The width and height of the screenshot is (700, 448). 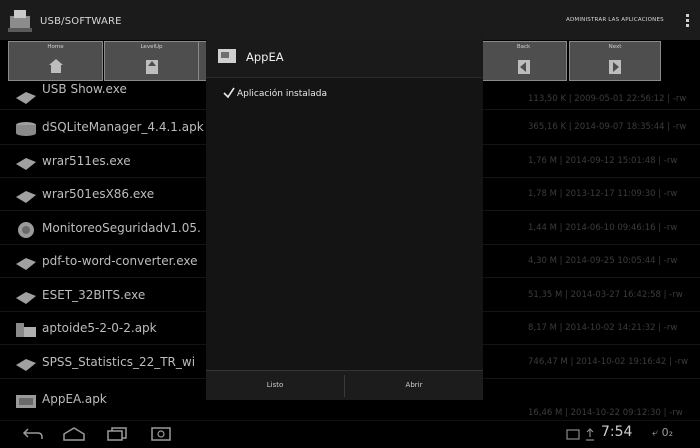 What do you see at coordinates (616, 432) in the screenshot?
I see `clock: 7:54` at bounding box center [616, 432].